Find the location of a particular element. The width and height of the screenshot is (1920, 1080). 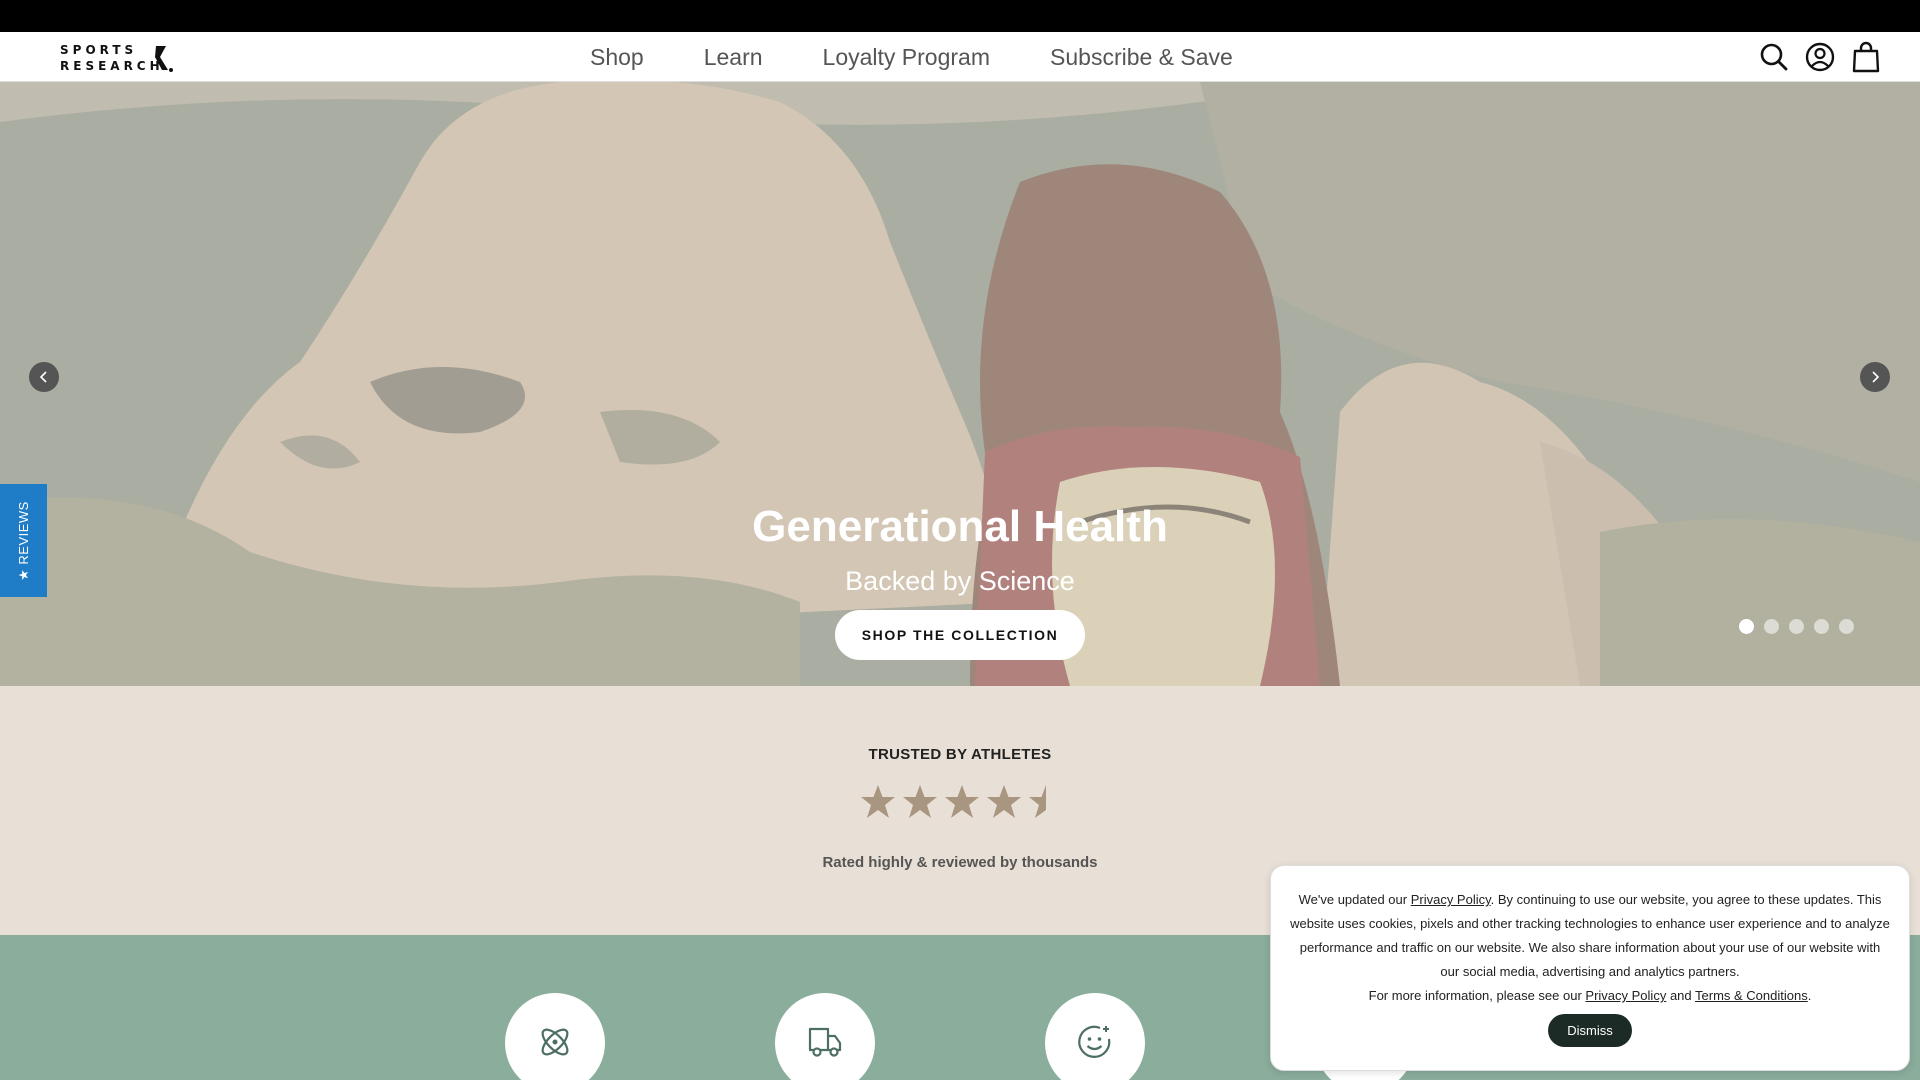

nav-subscribe-save: Subscribe & Save is located at coordinates (1141, 57).